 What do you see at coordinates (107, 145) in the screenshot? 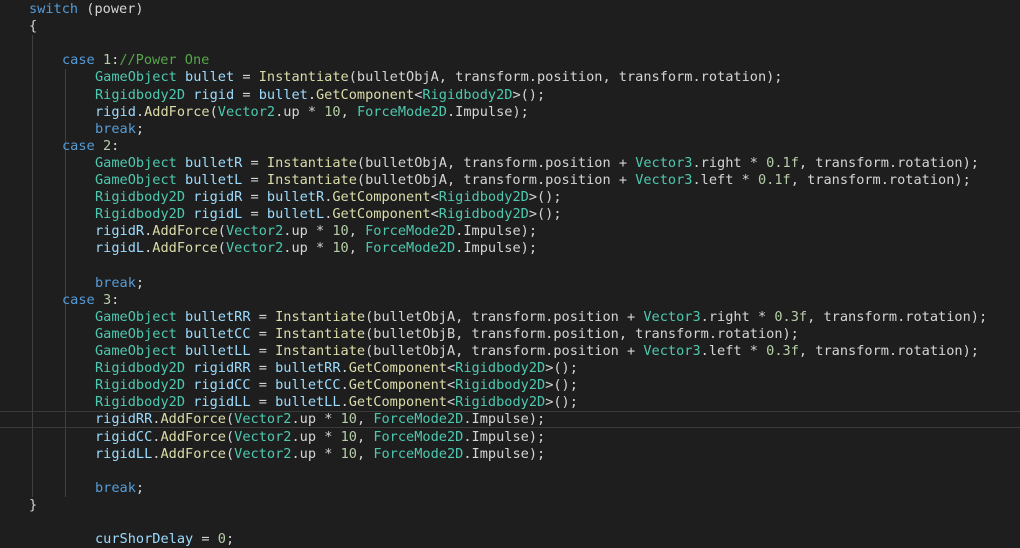
I see `number-literal: 2` at bounding box center [107, 145].